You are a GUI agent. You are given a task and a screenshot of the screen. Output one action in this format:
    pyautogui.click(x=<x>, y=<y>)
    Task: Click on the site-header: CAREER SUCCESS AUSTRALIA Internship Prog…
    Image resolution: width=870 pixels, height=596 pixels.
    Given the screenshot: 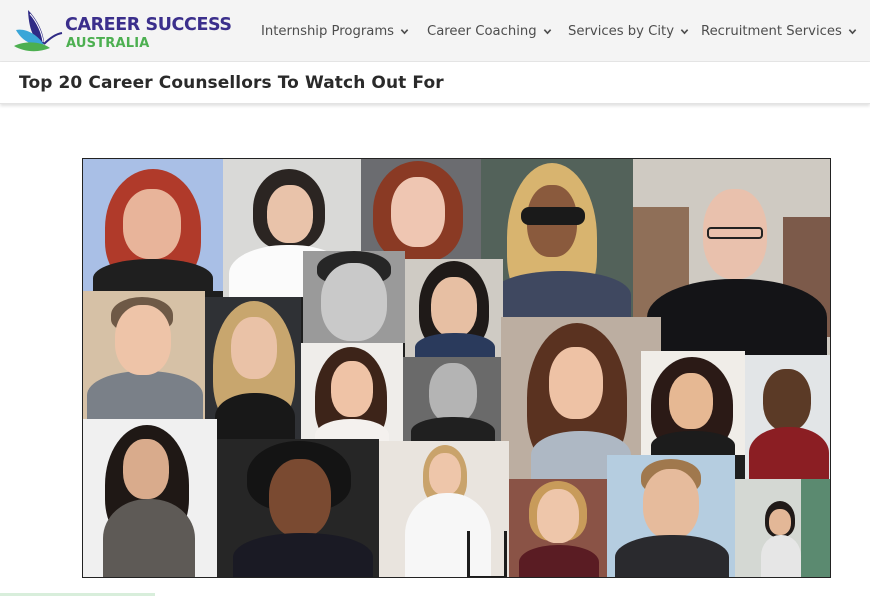 What is the action you would take?
    pyautogui.click(x=435, y=31)
    